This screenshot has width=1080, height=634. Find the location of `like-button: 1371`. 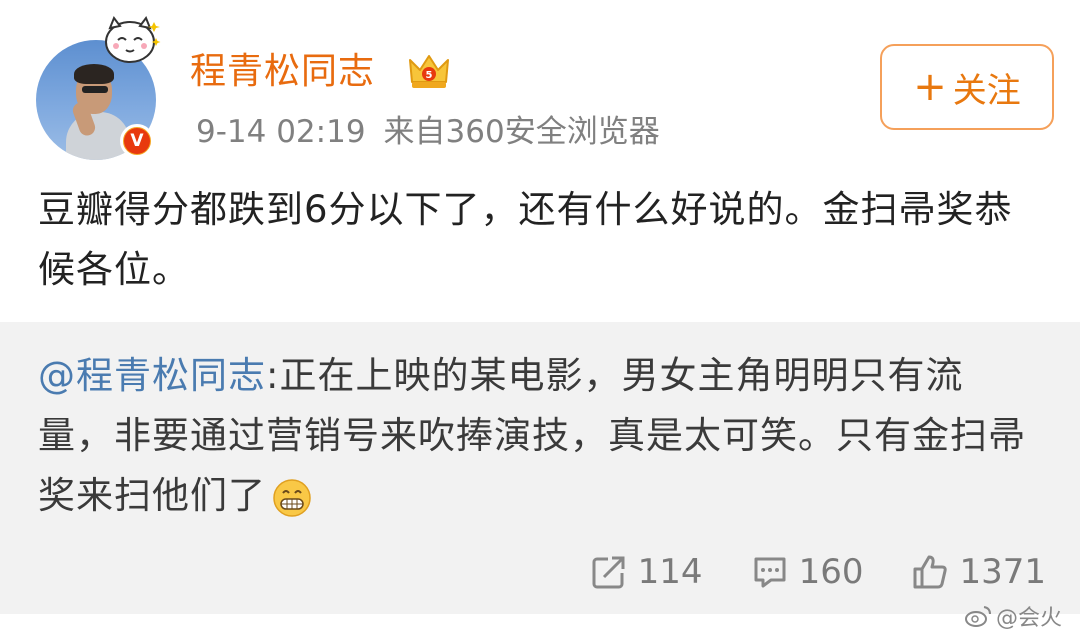

like-button: 1371 is located at coordinates (978, 572).